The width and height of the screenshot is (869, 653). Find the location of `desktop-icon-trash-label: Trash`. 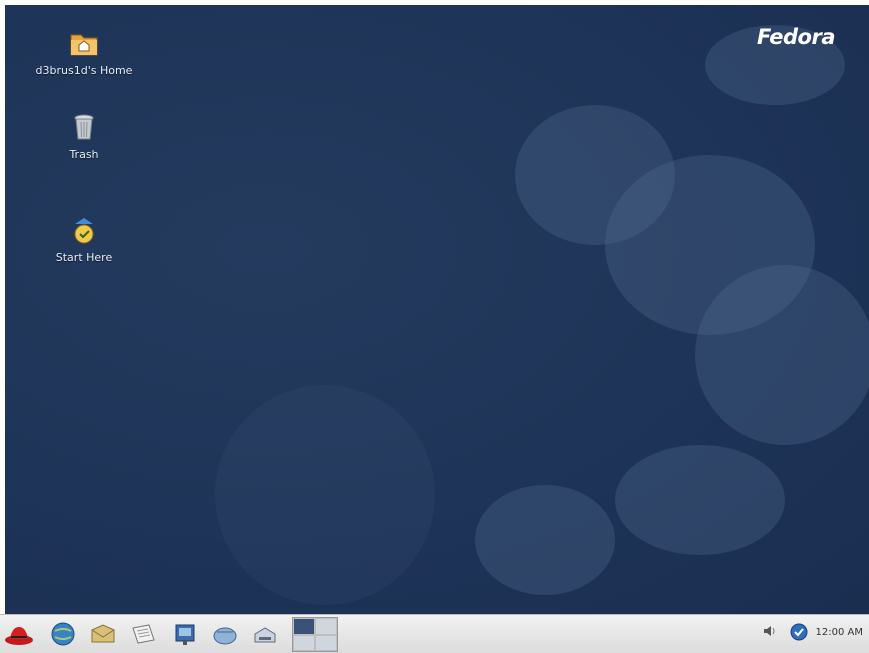

desktop-icon-trash-label: Trash is located at coordinates (84, 154).